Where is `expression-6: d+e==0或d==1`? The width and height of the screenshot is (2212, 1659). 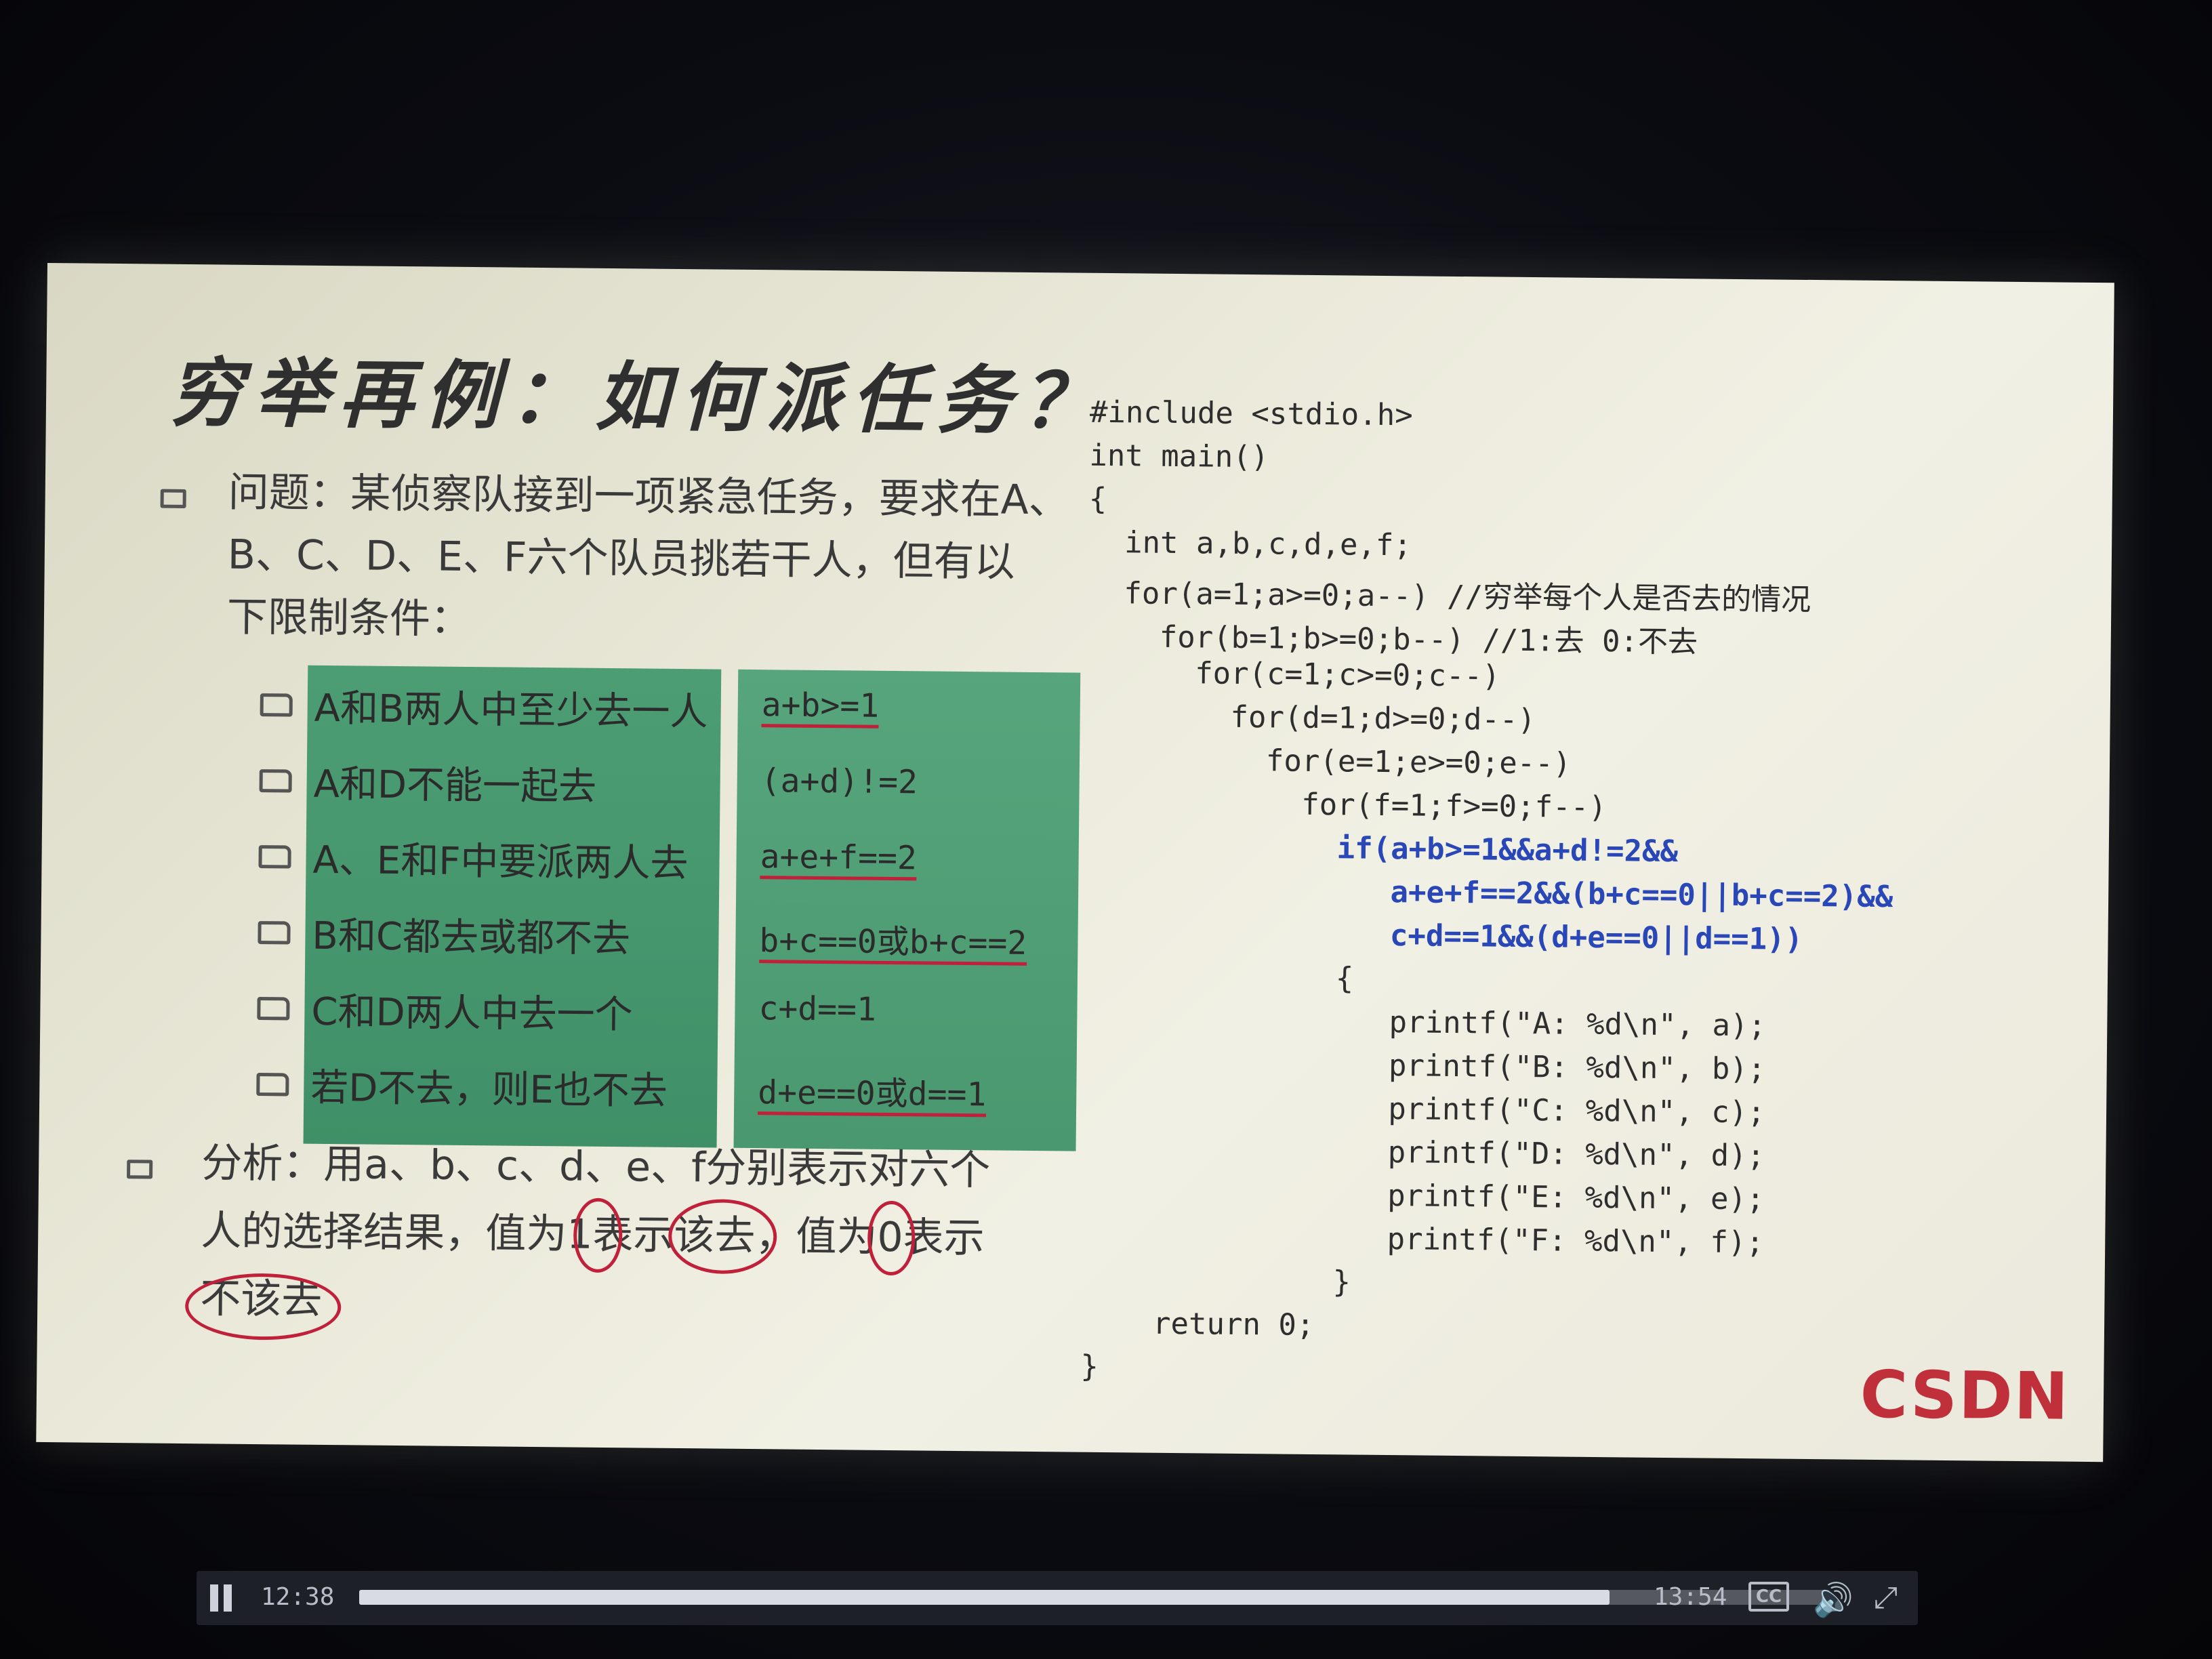 expression-6: d+e==0或d==1 is located at coordinates (872, 1091).